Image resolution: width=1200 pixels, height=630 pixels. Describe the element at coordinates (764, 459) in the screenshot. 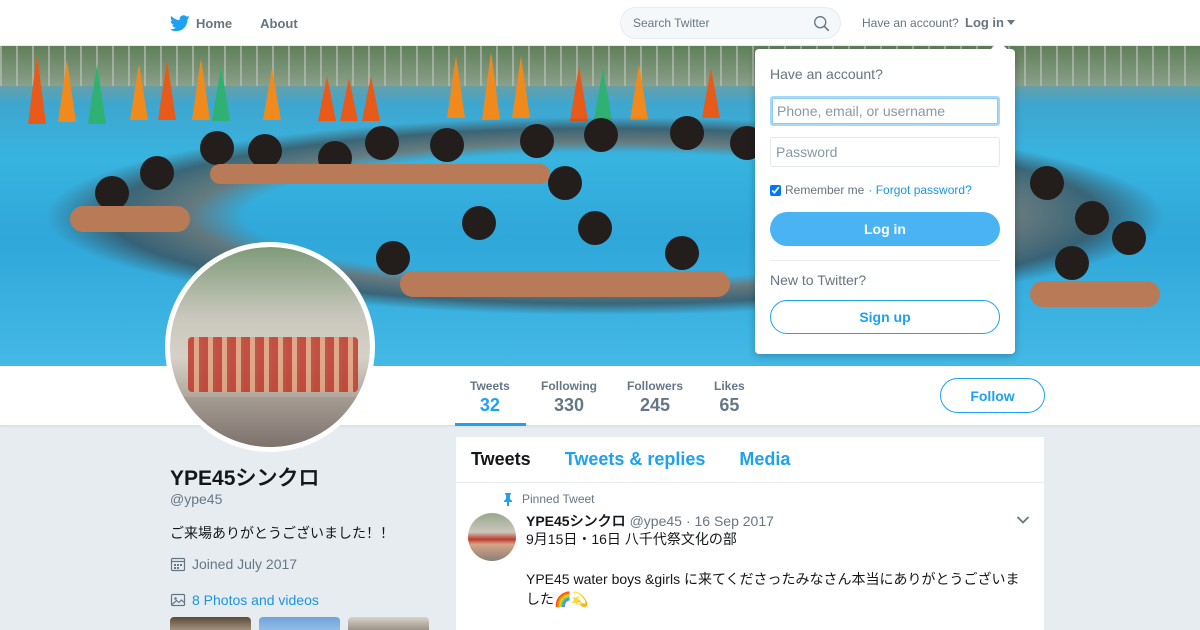

I see `tab-media: Media` at that location.